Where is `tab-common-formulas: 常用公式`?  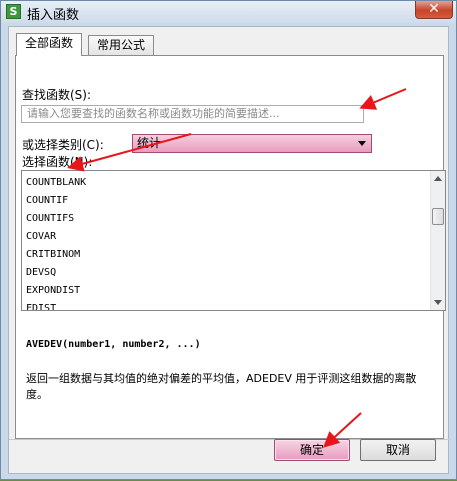
tab-common-formulas: 常用公式 is located at coordinates (121, 45).